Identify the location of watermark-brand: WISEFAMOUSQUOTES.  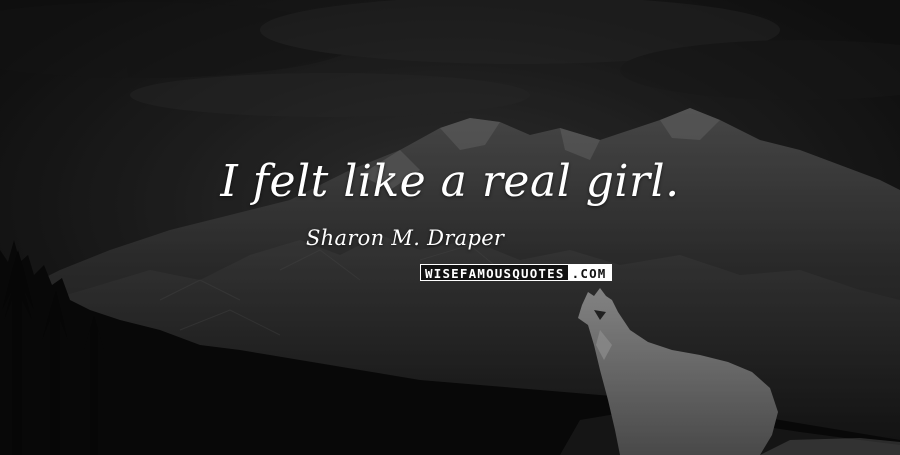
(494, 272).